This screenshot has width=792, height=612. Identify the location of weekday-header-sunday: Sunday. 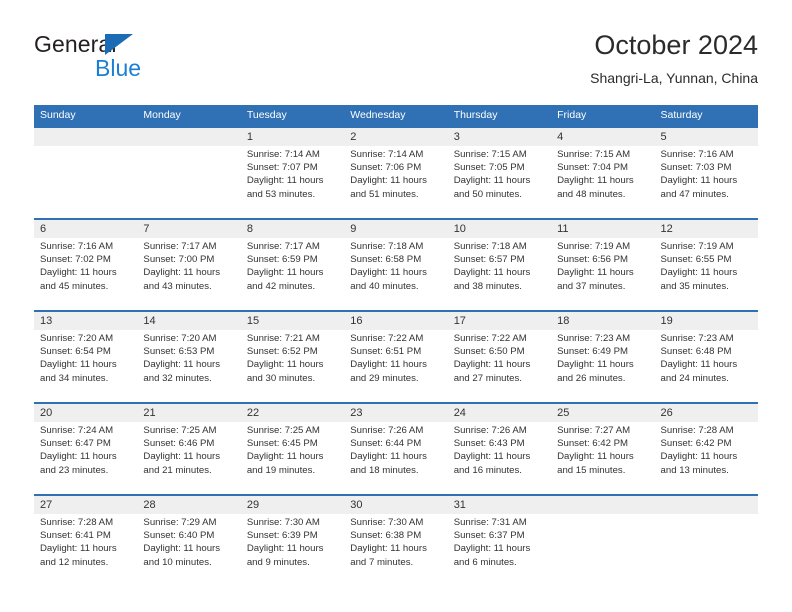
(58, 115).